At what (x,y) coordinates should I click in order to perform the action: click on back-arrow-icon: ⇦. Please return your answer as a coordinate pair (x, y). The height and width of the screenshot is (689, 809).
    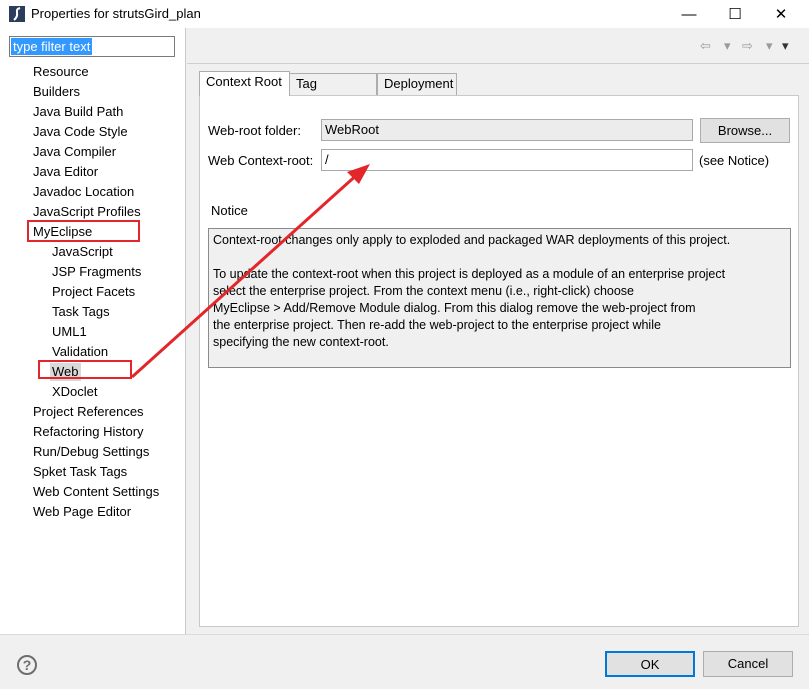
    Looking at the image, I should click on (705, 46).